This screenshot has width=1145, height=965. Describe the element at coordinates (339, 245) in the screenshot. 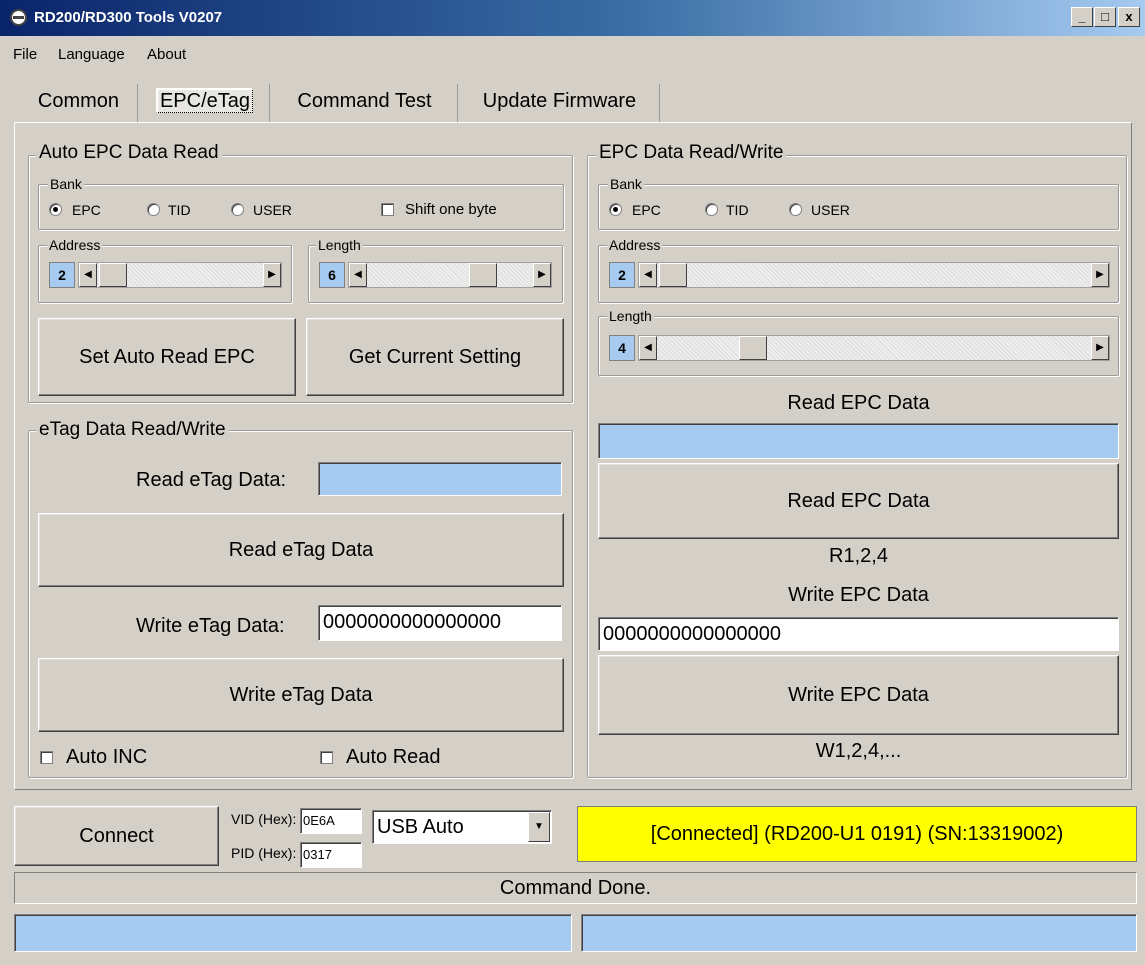

I see `auto-length-title: Length` at that location.